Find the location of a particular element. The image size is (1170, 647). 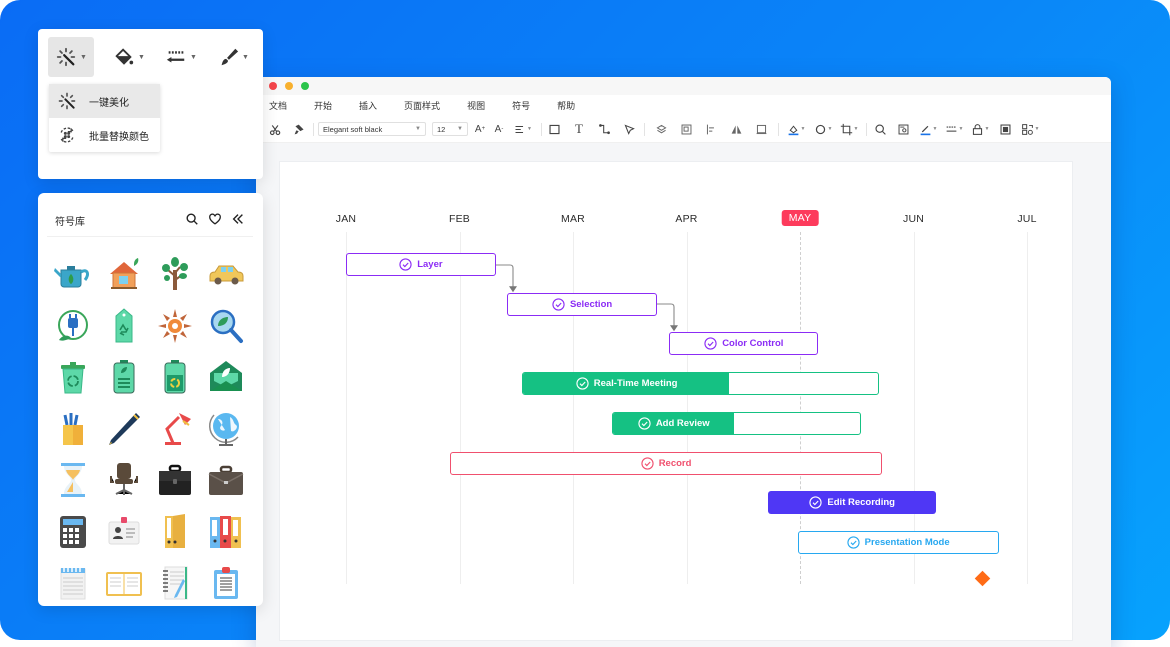

fill-tool-button: ▼ is located at coordinates (129, 57).